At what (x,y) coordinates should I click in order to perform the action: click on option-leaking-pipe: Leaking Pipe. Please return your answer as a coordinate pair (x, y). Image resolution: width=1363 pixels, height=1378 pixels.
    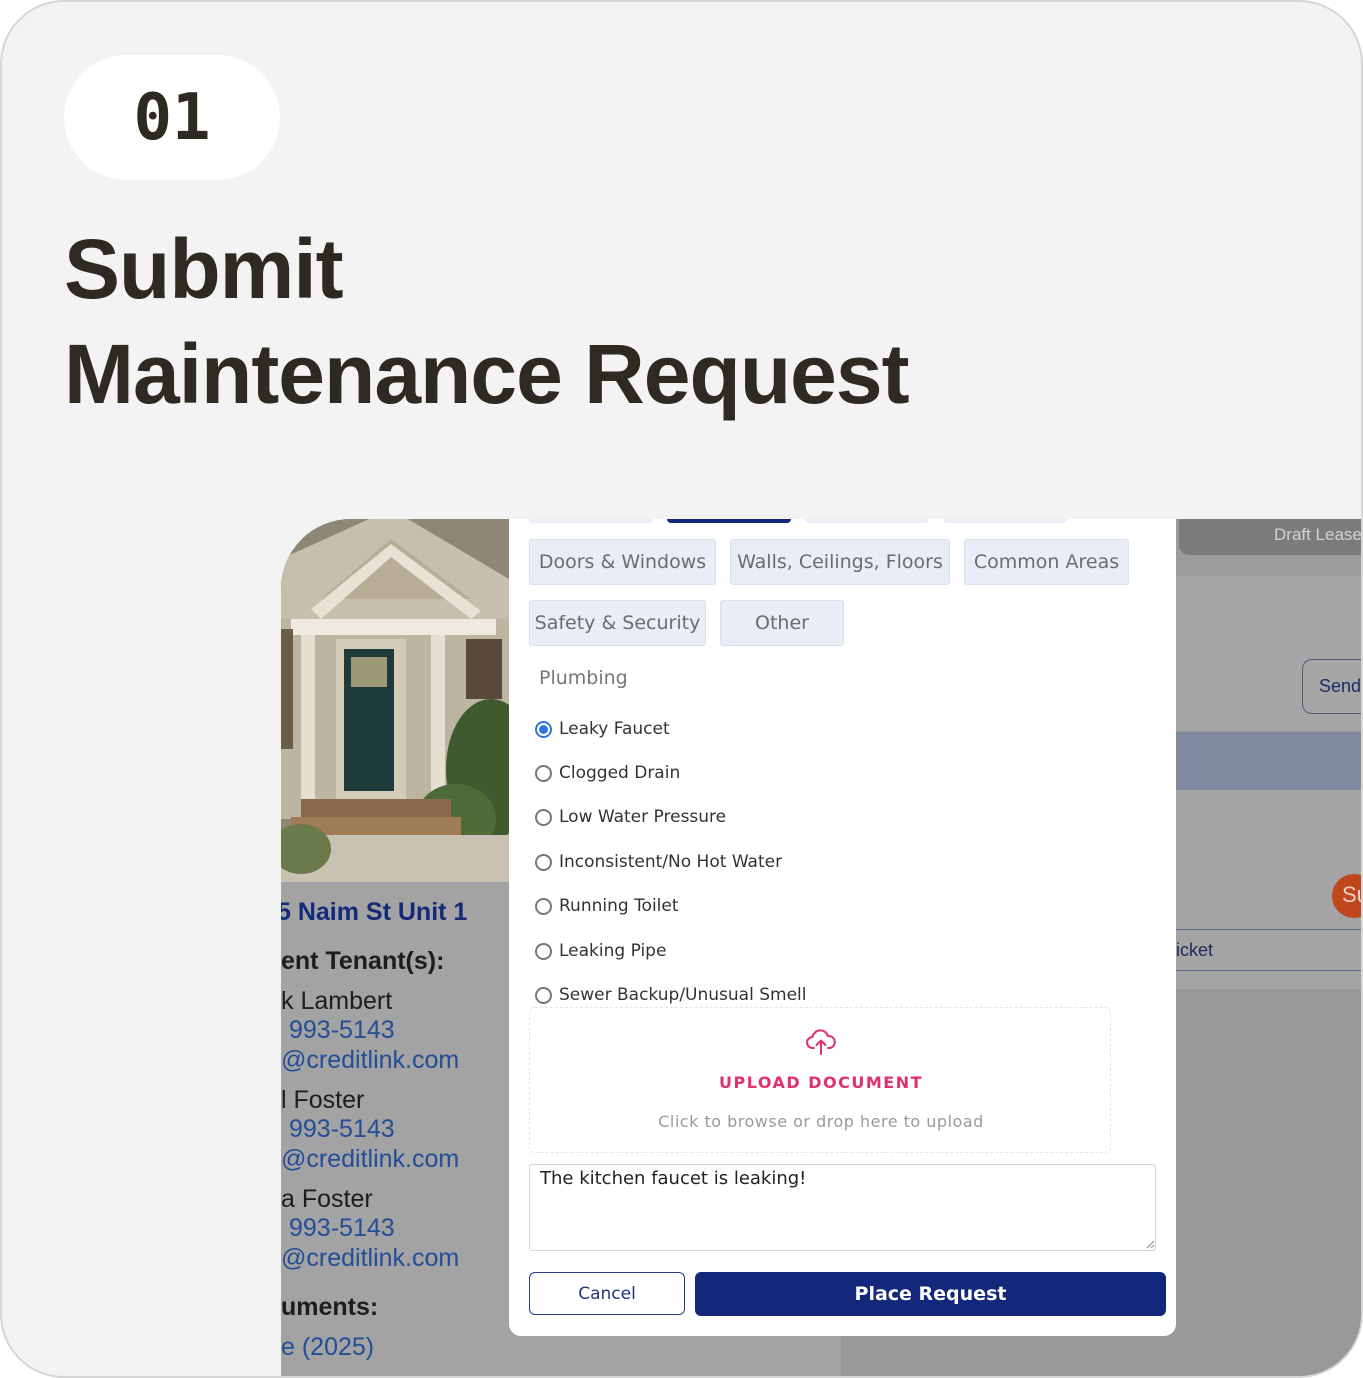
    Looking at the image, I should click on (600, 951).